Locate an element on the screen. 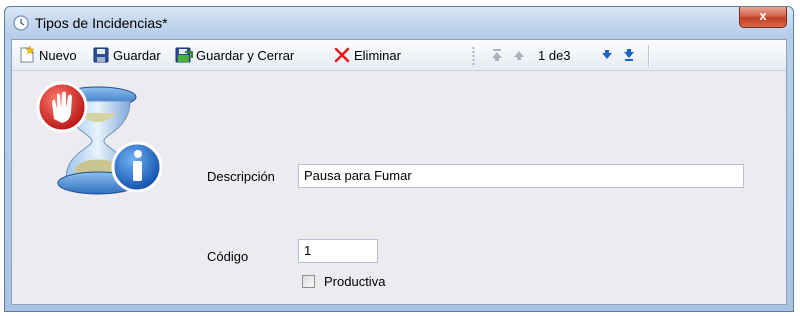 The height and width of the screenshot is (316, 800). guardar-label: Guardar is located at coordinates (137, 55).